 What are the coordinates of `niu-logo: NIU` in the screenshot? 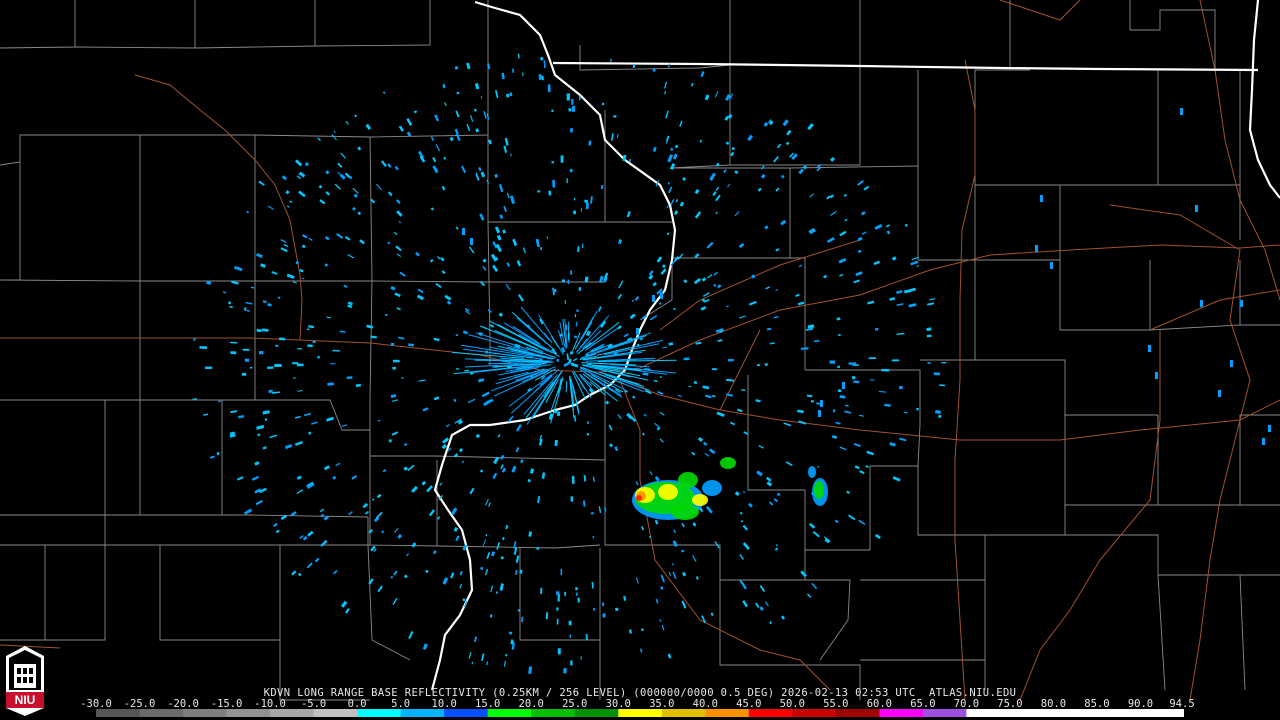 It's located at (25, 681).